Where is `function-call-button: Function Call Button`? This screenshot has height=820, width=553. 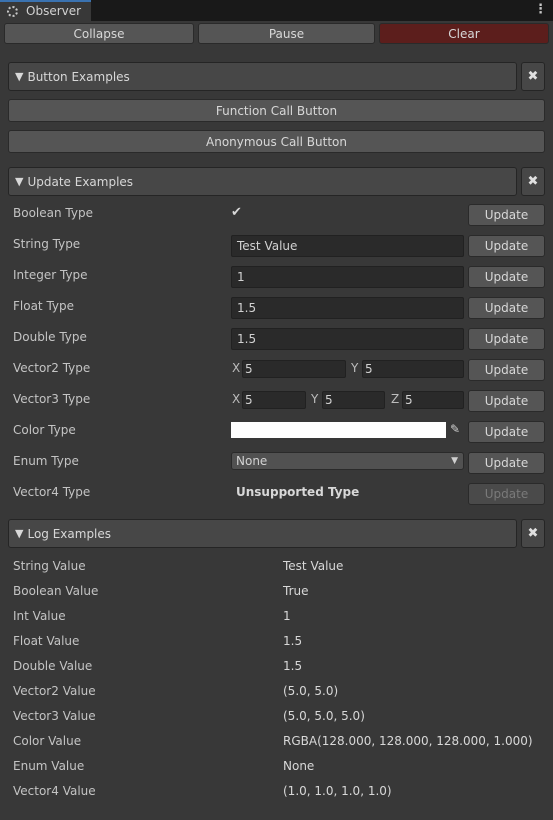
function-call-button: Function Call Button is located at coordinates (276, 110).